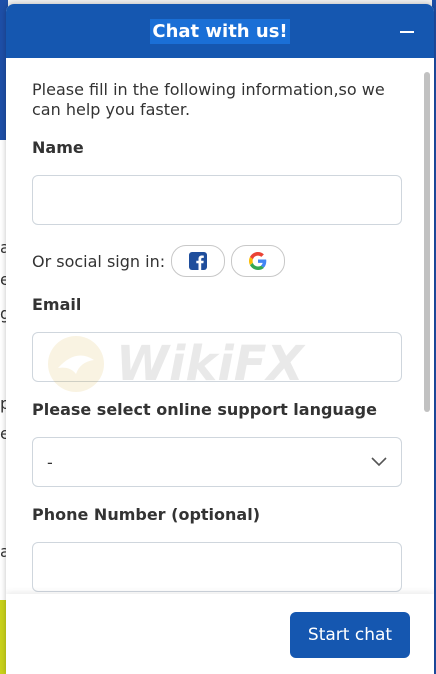 This screenshot has height=674, width=436. I want to click on social-signin: Or social sign in:, so click(220, 261).